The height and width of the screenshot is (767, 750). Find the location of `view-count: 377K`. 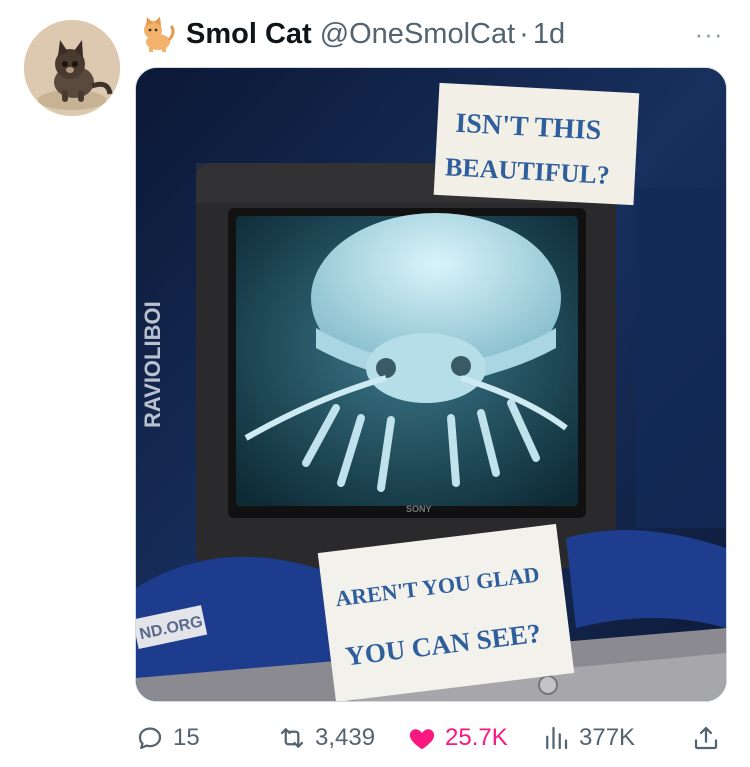

view-count: 377K is located at coordinates (607, 737).